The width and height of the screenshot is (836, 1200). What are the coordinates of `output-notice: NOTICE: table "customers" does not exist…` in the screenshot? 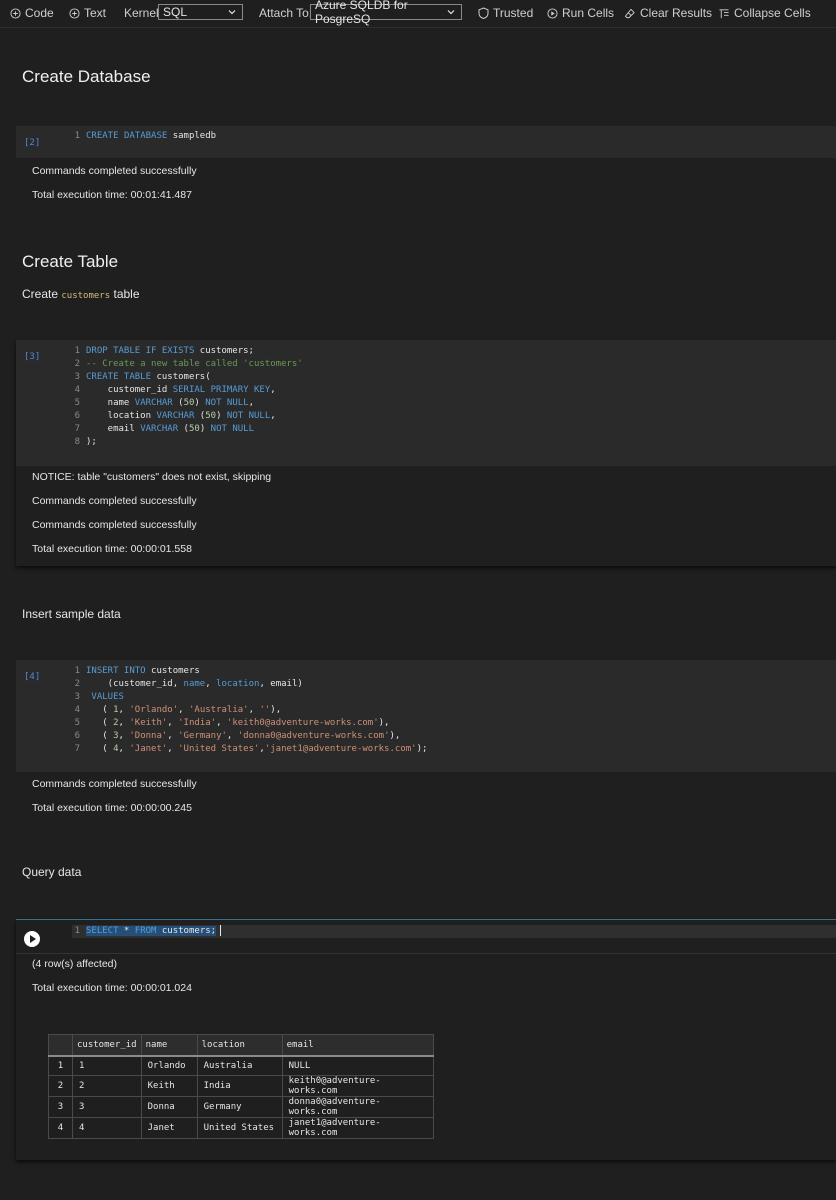 It's located at (152, 477).